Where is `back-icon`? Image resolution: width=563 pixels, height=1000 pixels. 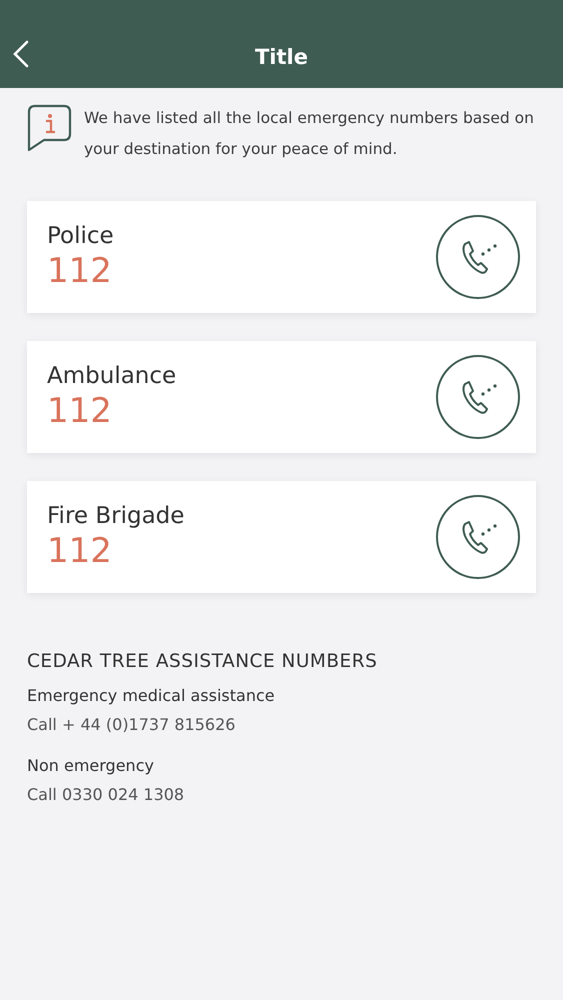
back-icon is located at coordinates (21, 54).